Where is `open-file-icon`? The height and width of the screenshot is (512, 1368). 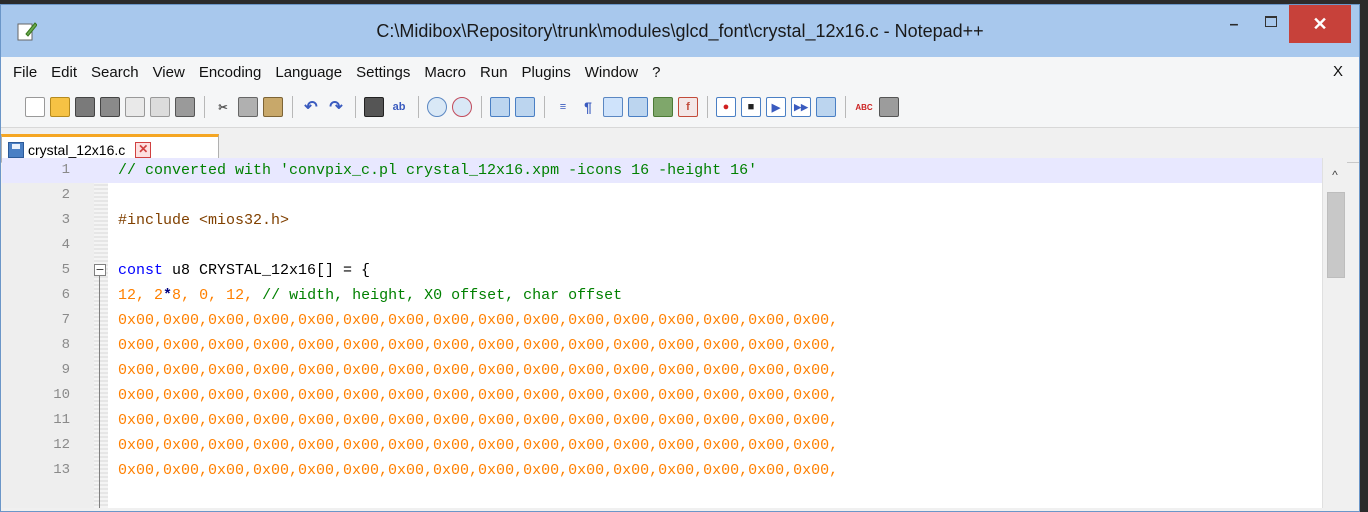
open-file-icon is located at coordinates (60, 107).